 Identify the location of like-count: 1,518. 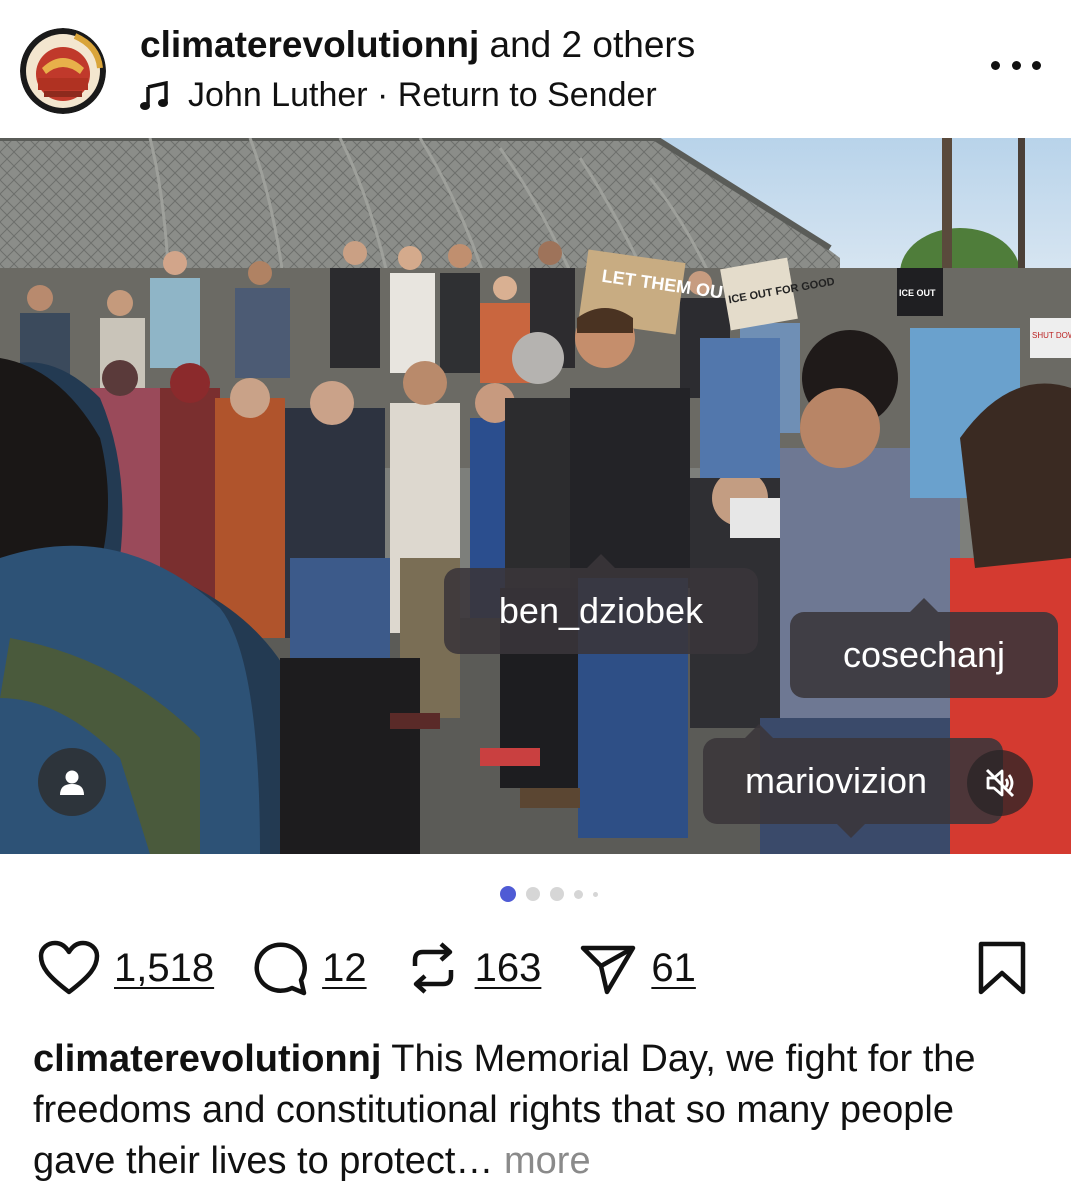
(164, 968).